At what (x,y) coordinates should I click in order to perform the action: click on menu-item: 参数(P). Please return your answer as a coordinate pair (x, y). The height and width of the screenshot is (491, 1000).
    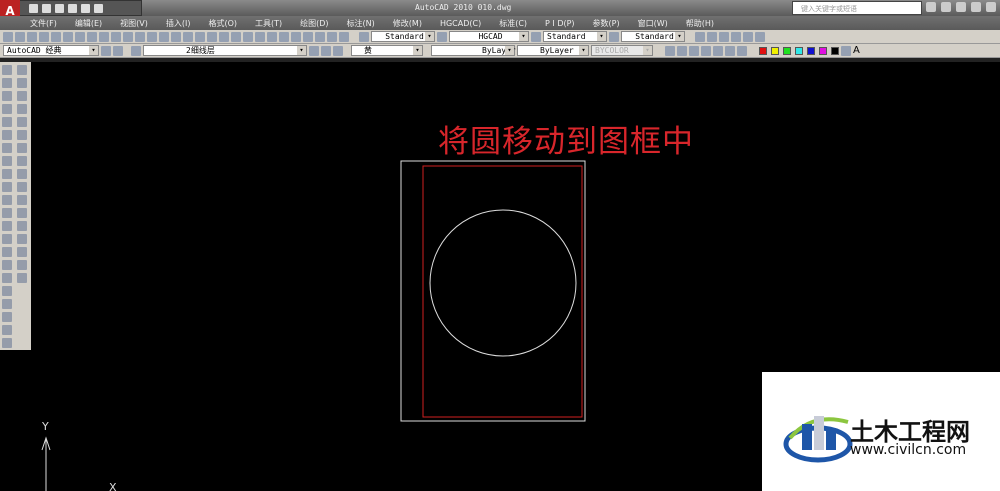
    Looking at the image, I should click on (606, 23).